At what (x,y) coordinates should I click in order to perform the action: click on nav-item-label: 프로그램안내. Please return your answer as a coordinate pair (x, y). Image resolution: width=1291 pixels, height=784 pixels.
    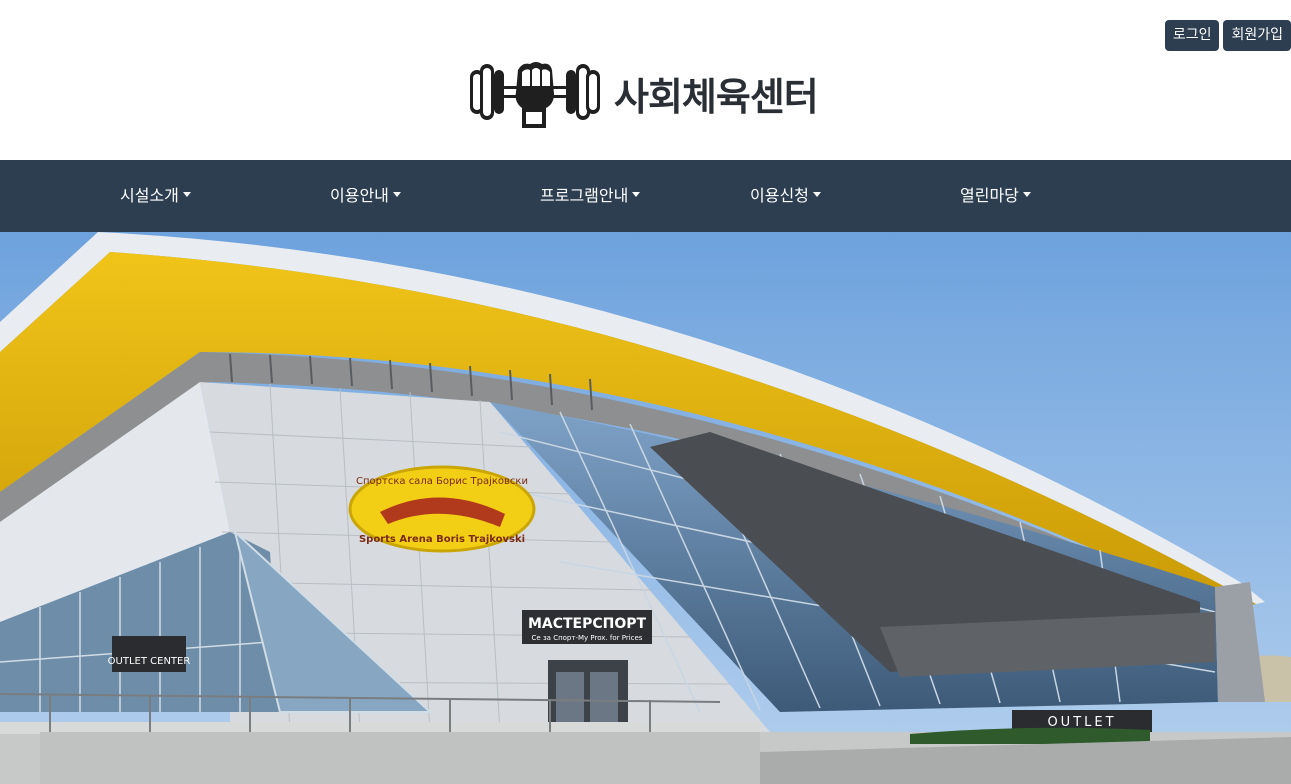
    Looking at the image, I should click on (584, 195).